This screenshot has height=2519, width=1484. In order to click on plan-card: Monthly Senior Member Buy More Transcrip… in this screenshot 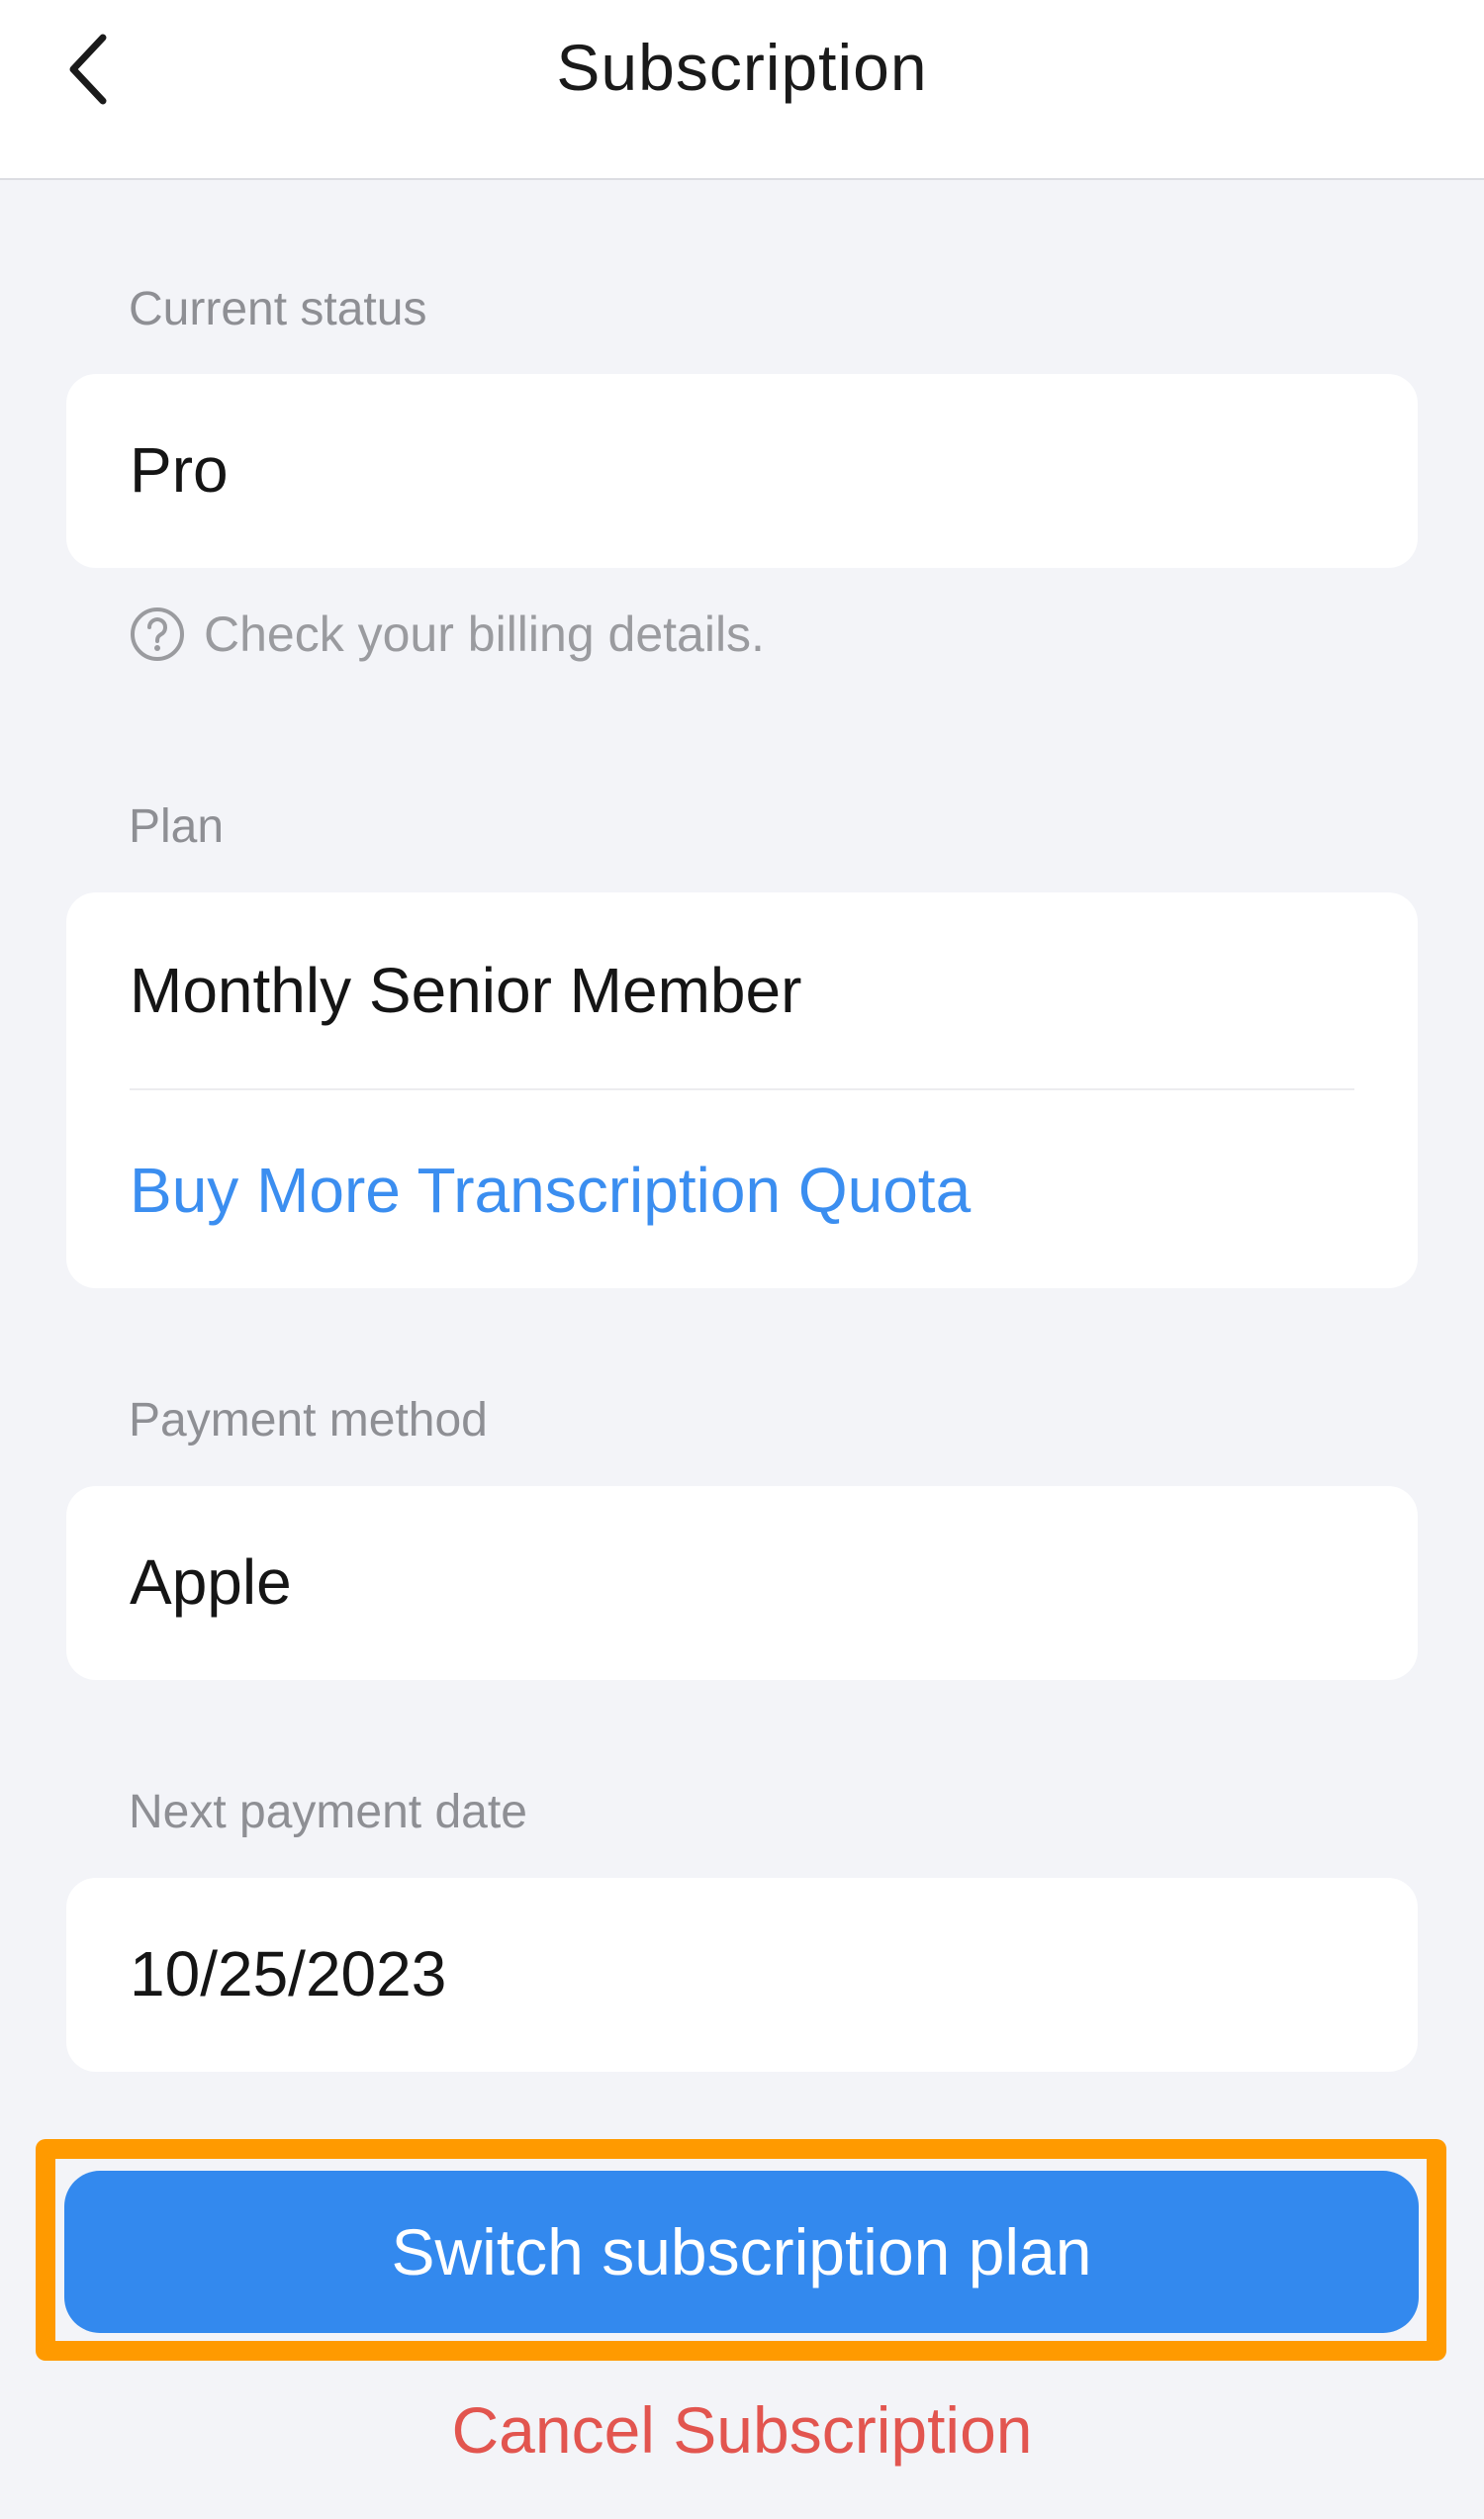, I will do `click(742, 1090)`.